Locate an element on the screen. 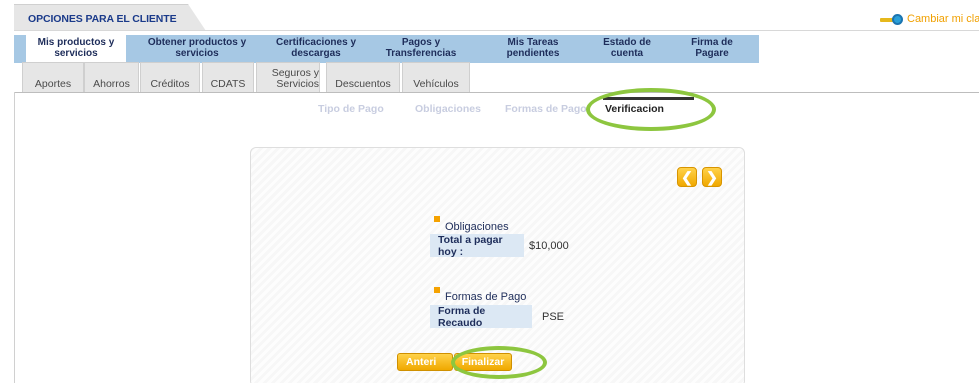 The image size is (979, 383). subtab-vehiculos: Vehículos is located at coordinates (436, 77).